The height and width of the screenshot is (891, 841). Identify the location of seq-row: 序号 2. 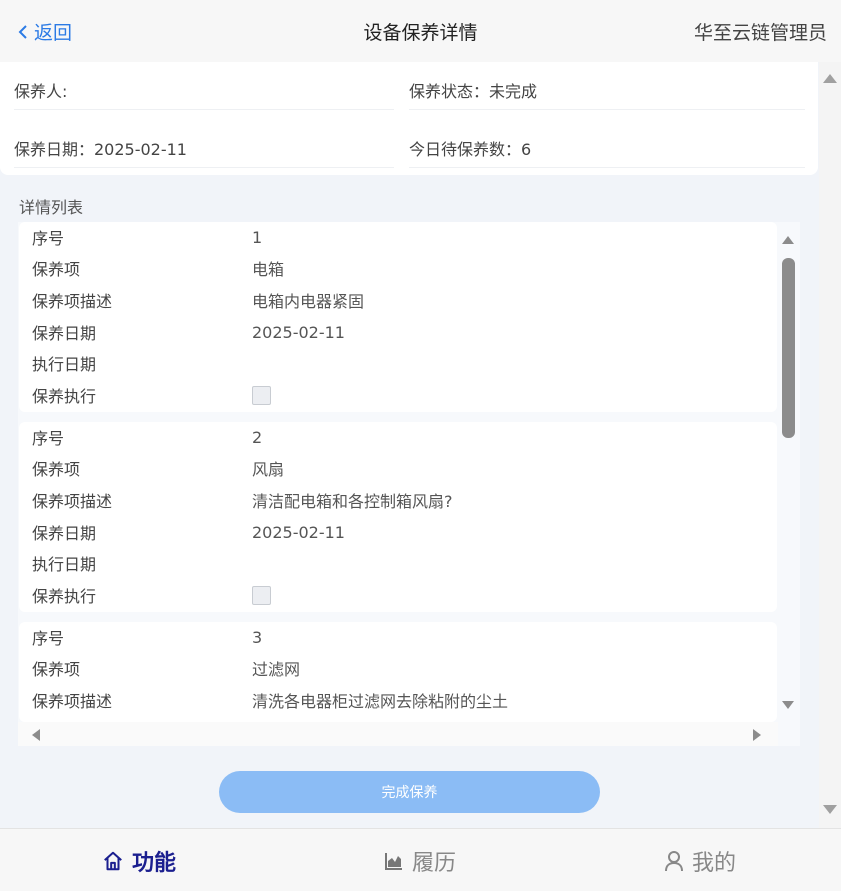
(147, 437).